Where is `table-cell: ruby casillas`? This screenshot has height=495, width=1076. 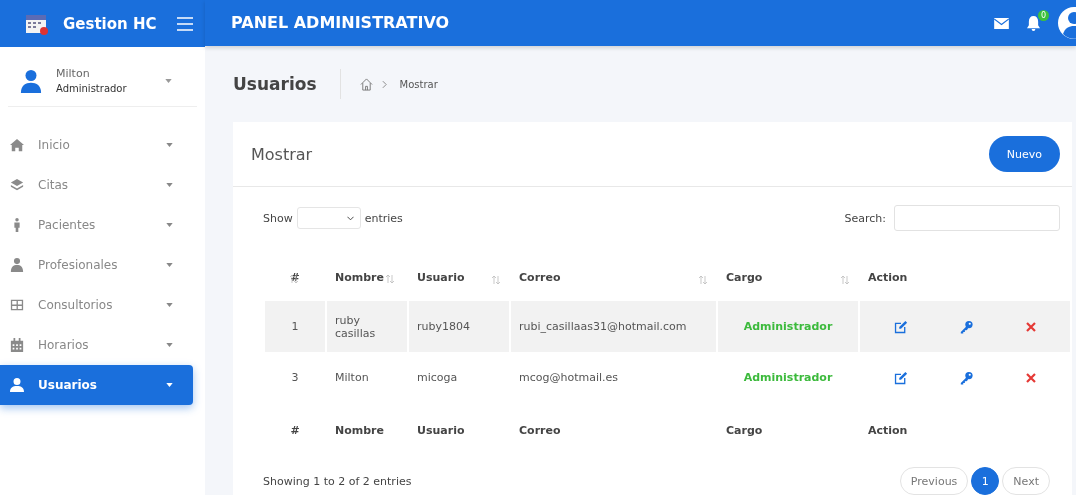 table-cell: ruby casillas is located at coordinates (355, 326).